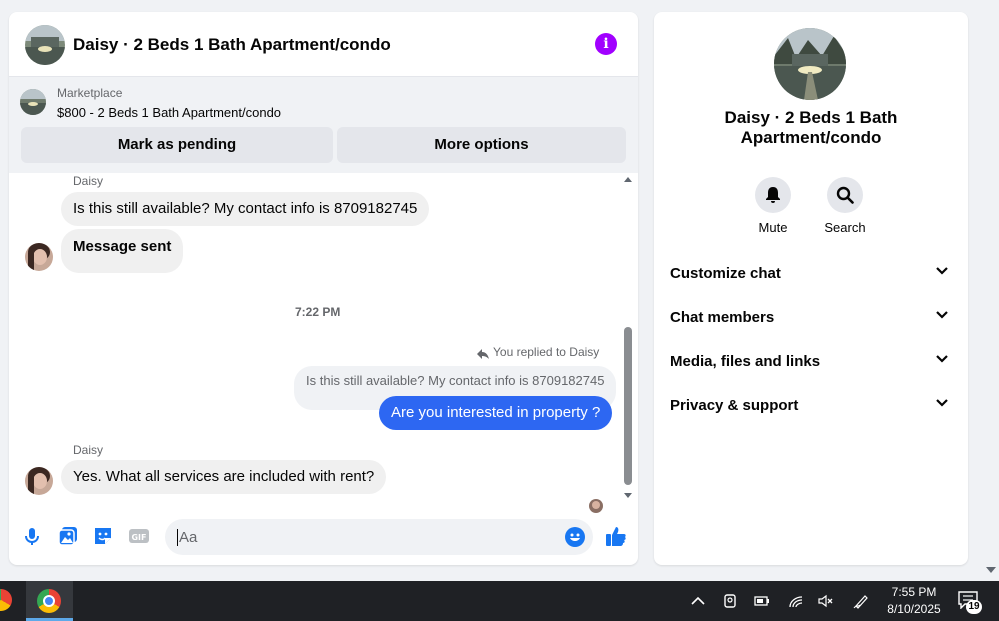  I want to click on composer: GIF Aa, so click(323, 539).